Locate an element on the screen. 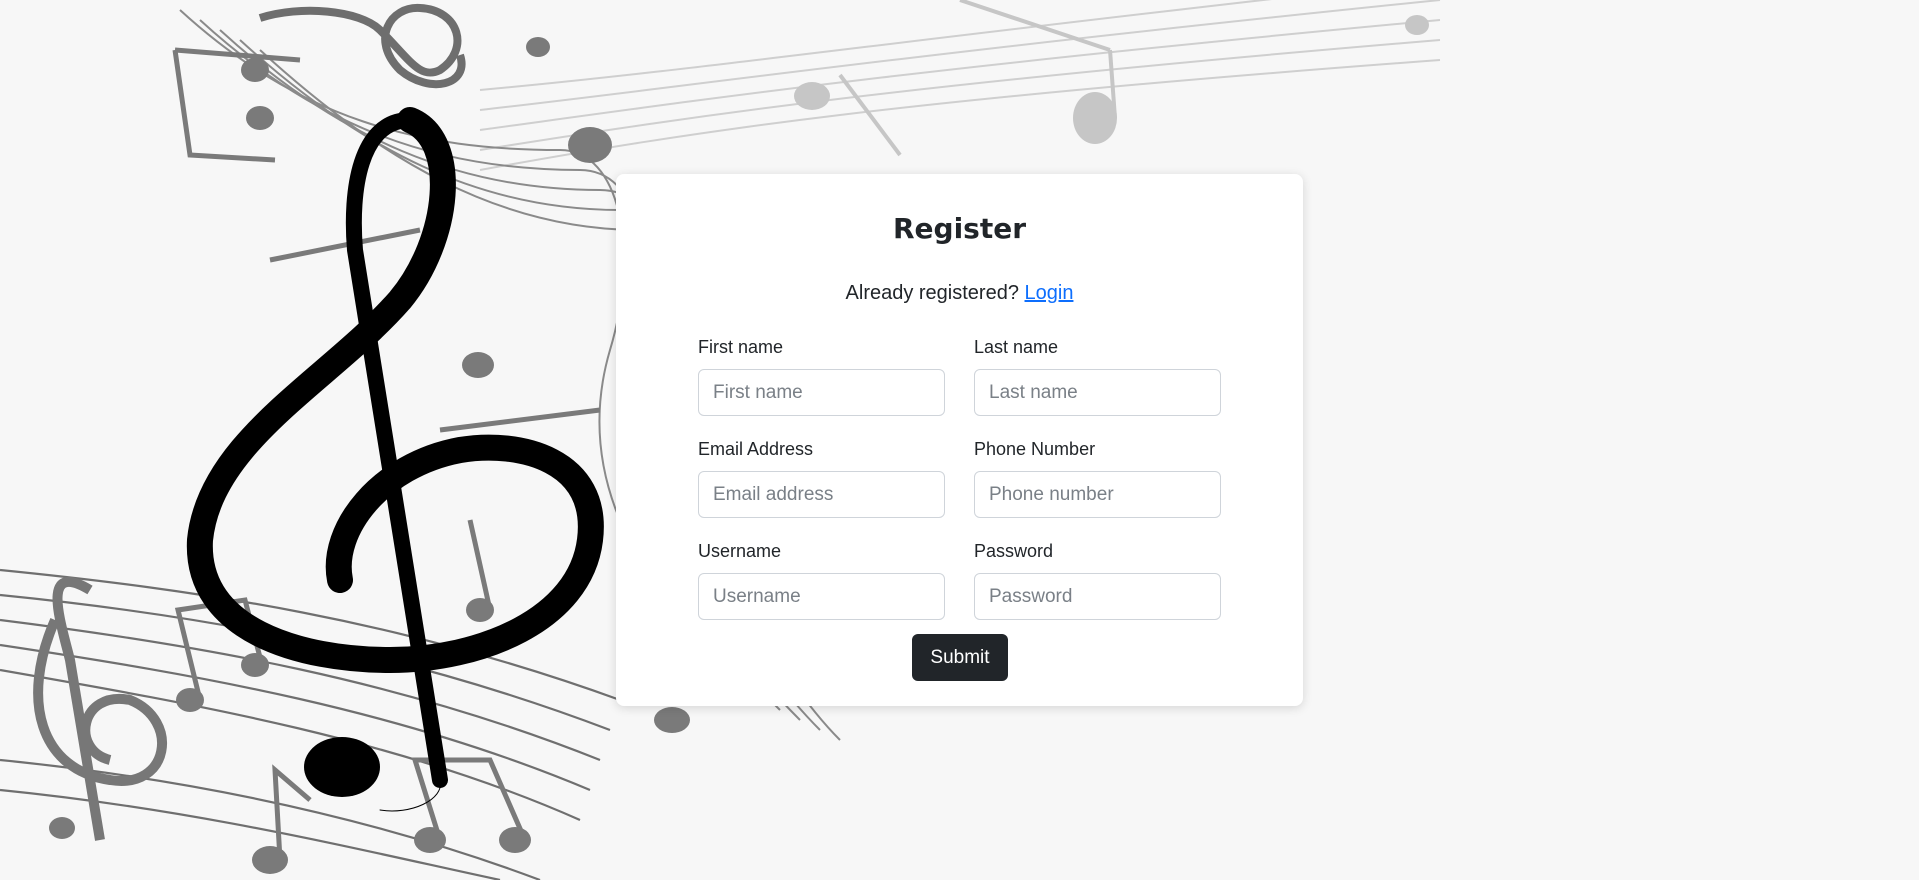 The height and width of the screenshot is (880, 1919). email-group: Email Address is located at coordinates (821, 477).